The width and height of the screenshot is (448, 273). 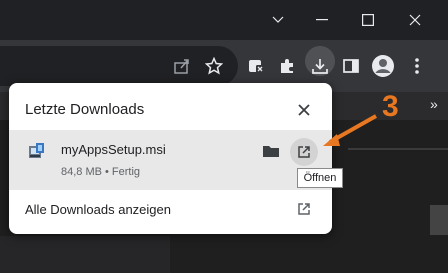 What do you see at coordinates (434, 104) in the screenshot?
I see `bookmarks-overflow: »` at bounding box center [434, 104].